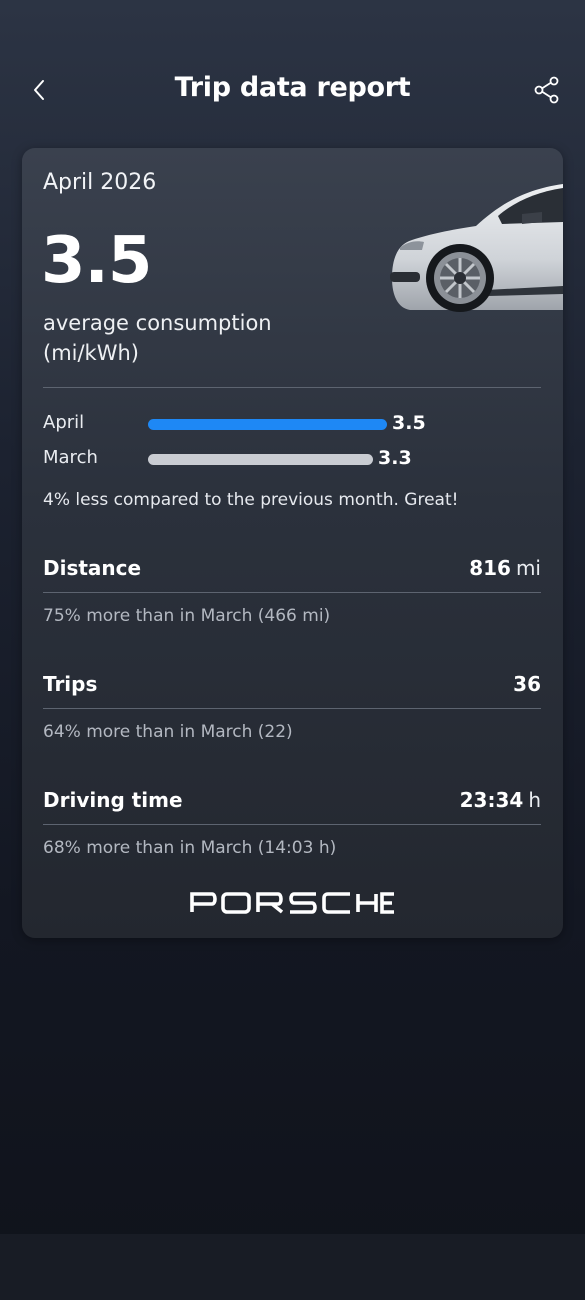 The image size is (585, 1300). What do you see at coordinates (534, 800) in the screenshot?
I see `driving-time-unit: h` at bounding box center [534, 800].